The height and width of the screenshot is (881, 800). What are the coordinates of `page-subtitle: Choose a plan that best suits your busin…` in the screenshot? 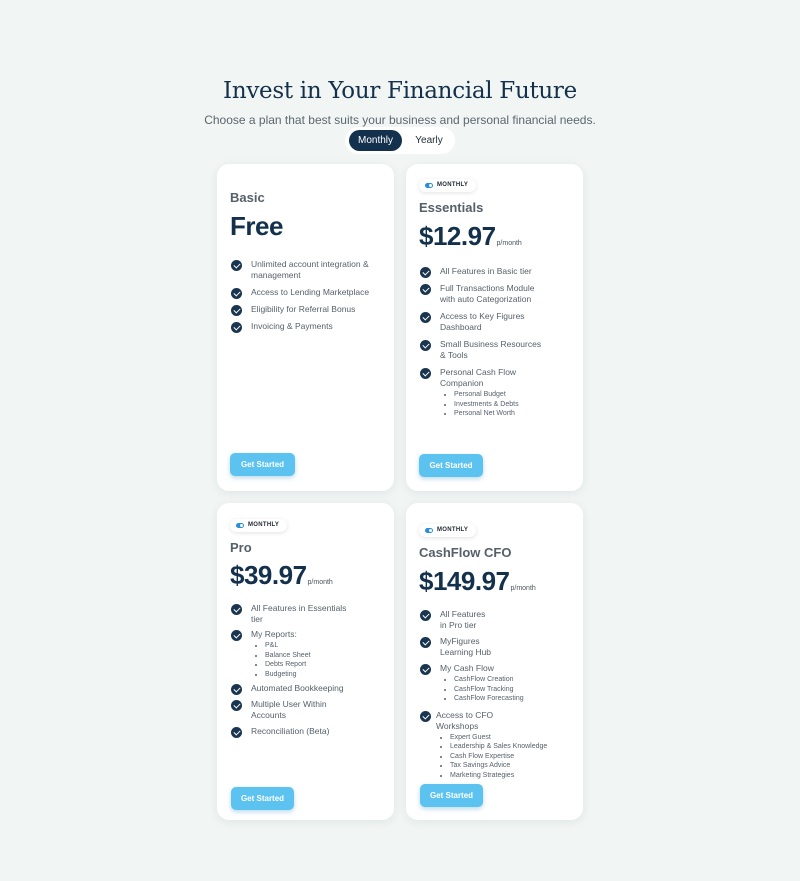 It's located at (400, 120).